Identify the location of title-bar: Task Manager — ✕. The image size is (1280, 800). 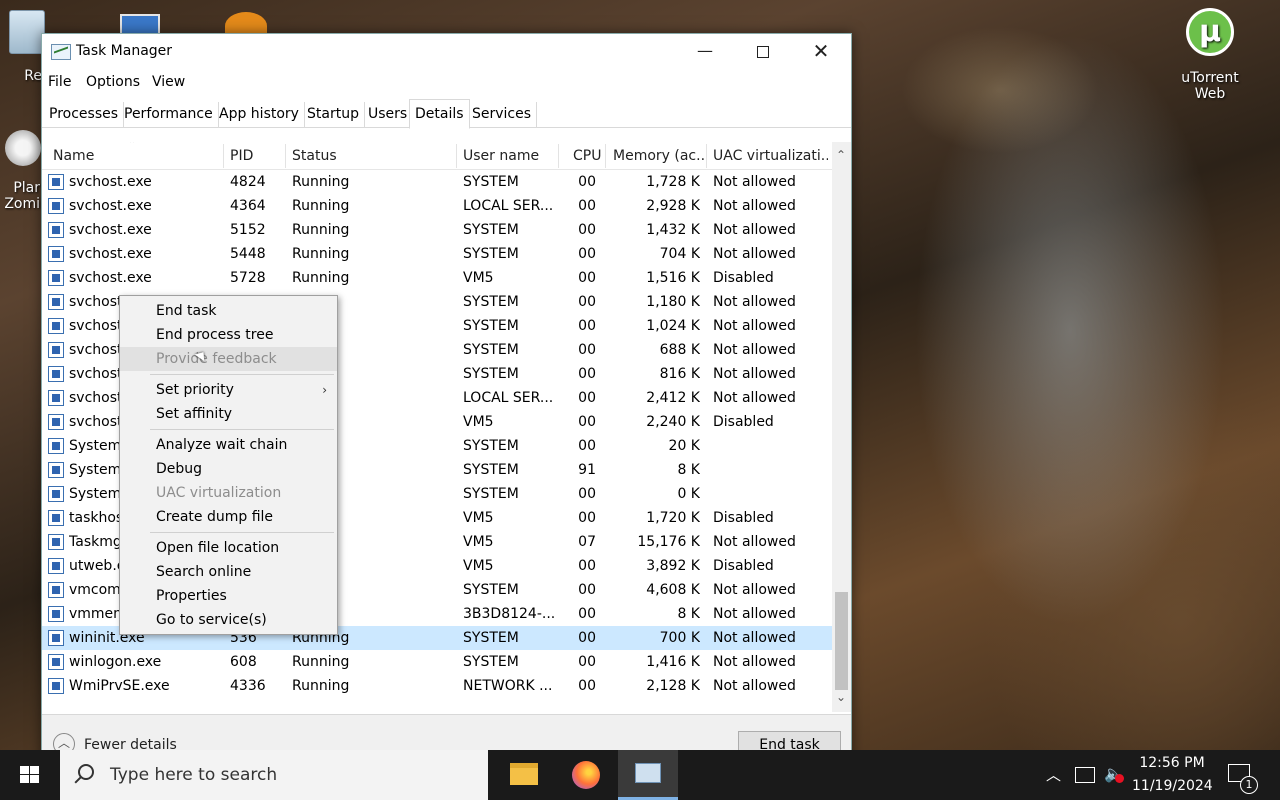
(446, 52).